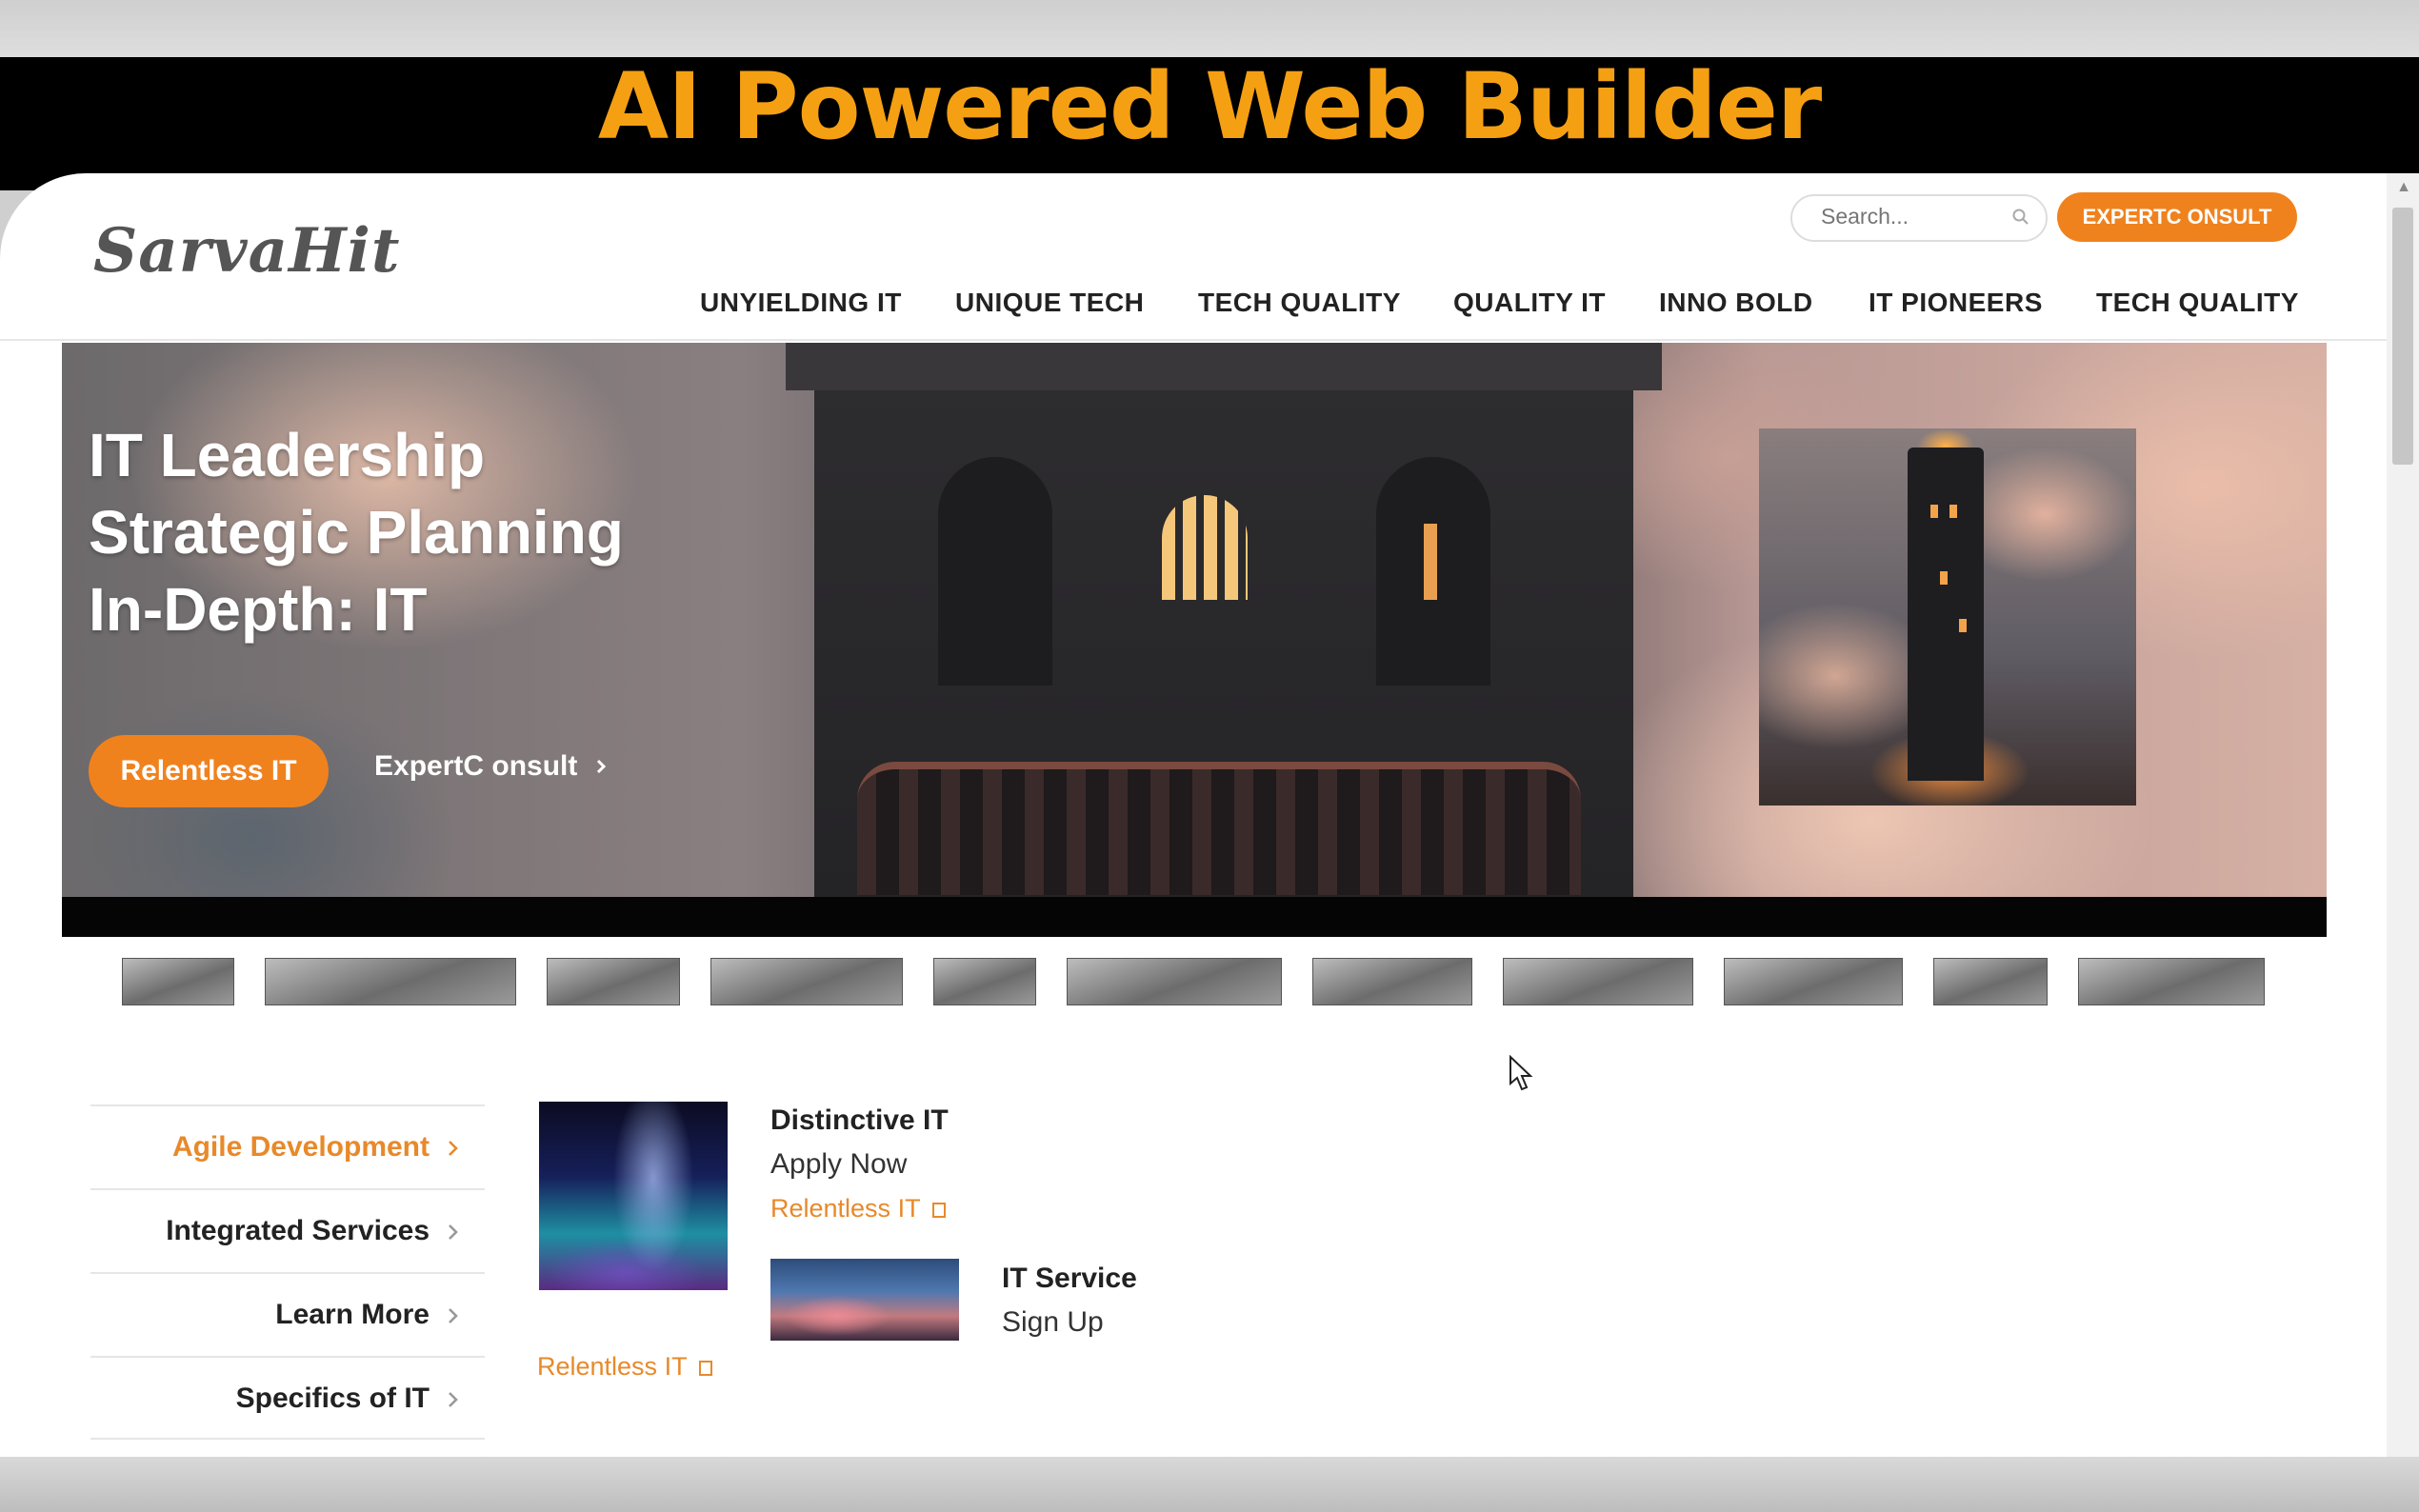  Describe the element at coordinates (258, 609) in the screenshot. I see `hero-heading-line: In-Depth: IT` at that location.